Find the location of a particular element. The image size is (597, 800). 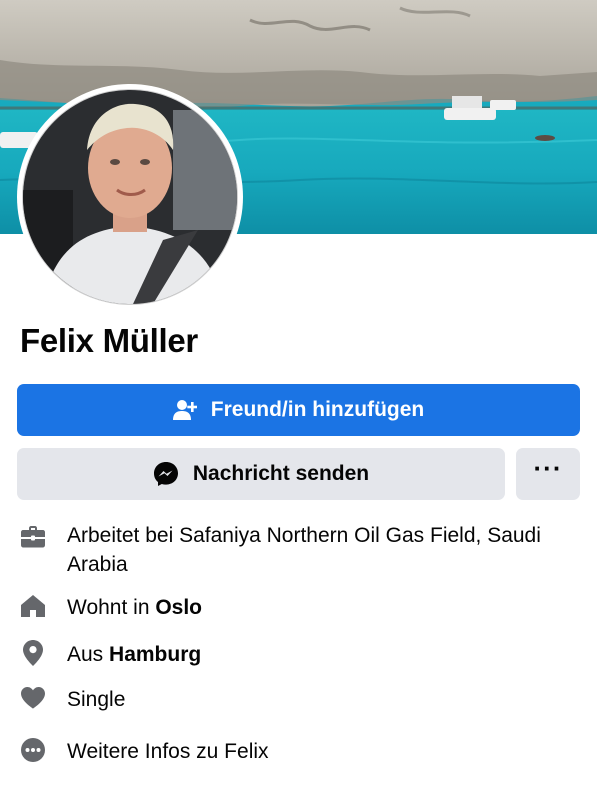

messenger-icon is located at coordinates (166, 474).